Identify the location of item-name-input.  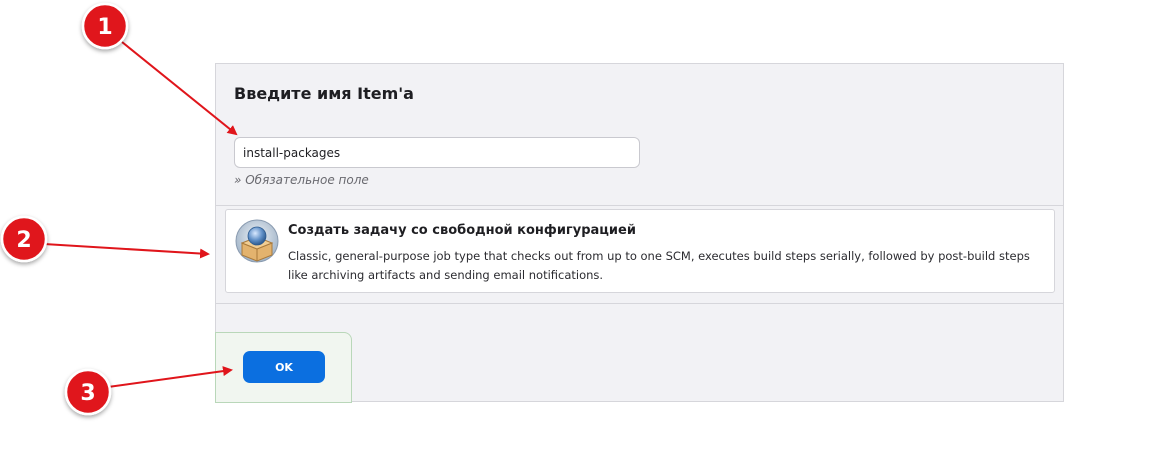
(437, 152).